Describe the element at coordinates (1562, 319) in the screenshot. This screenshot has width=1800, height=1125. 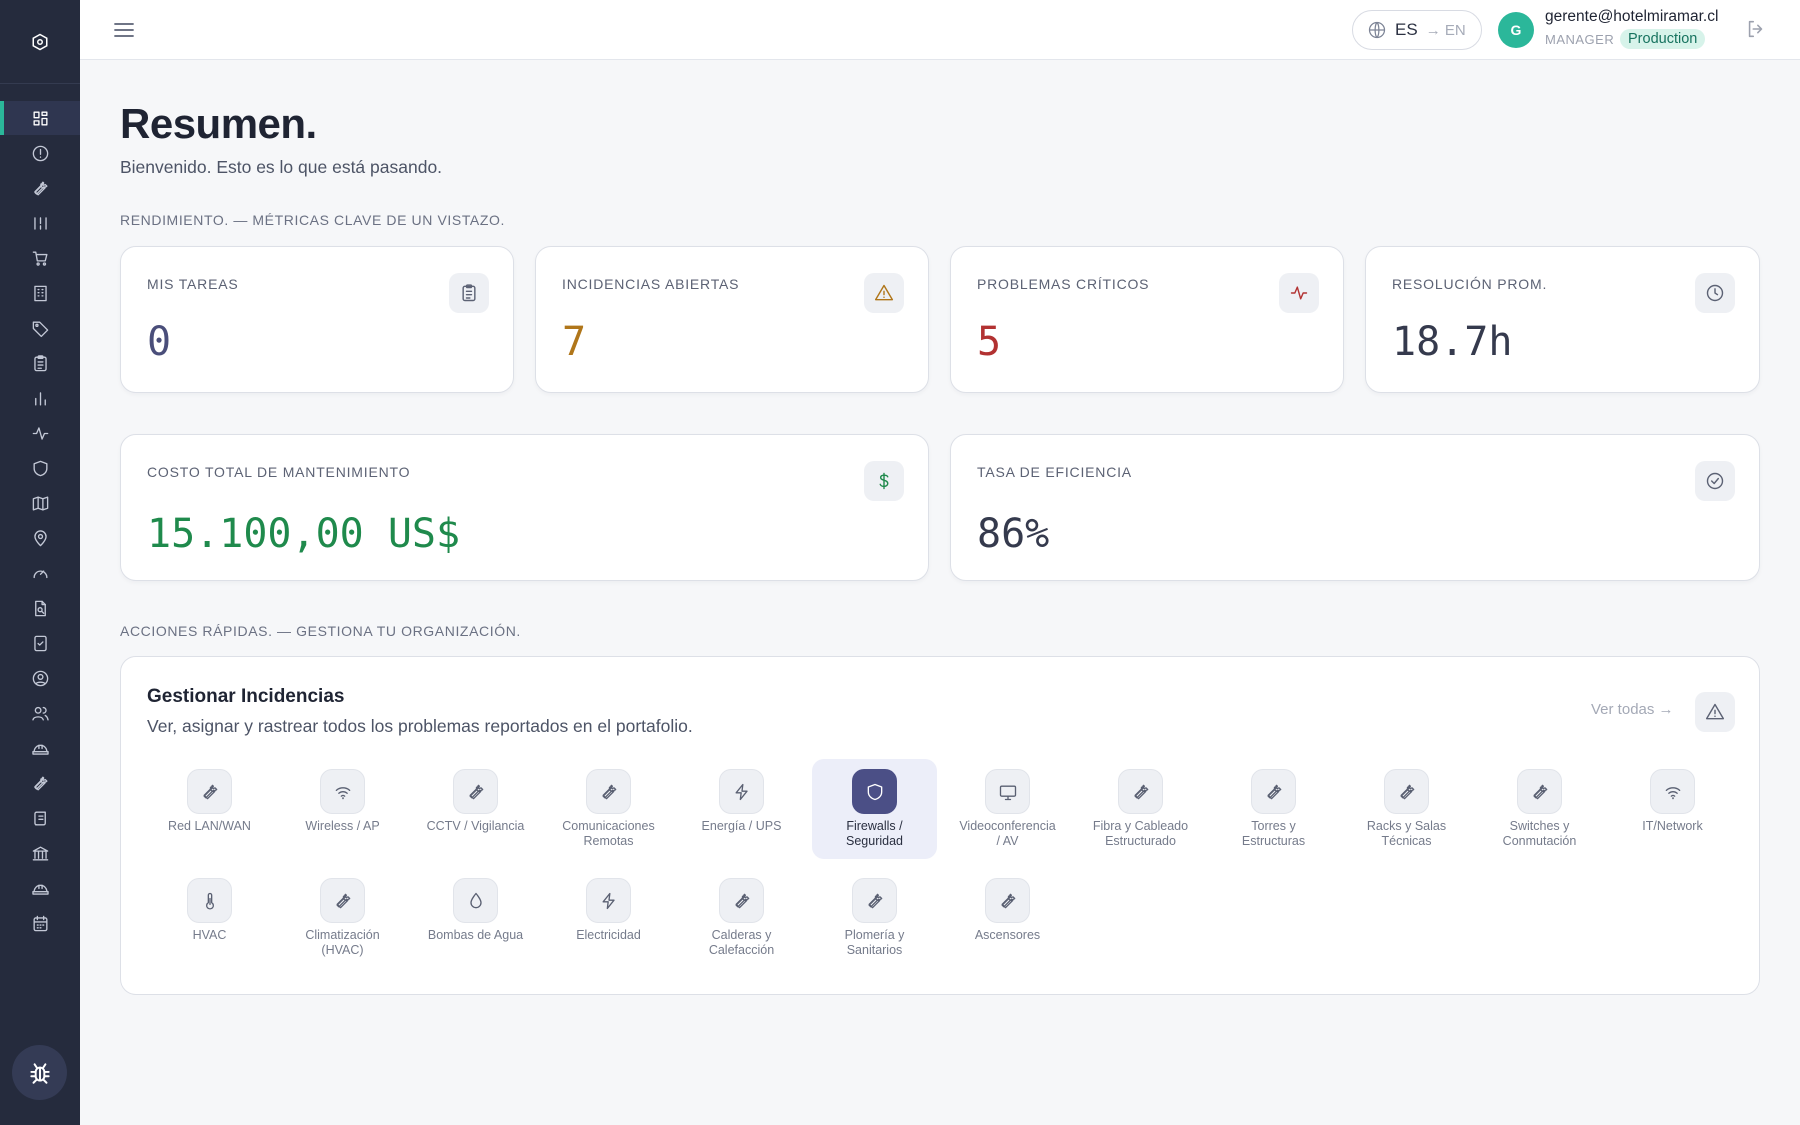
I see `metric-card-avg-resolution: RESOLUCIÓN PROM. 18.7h` at that location.